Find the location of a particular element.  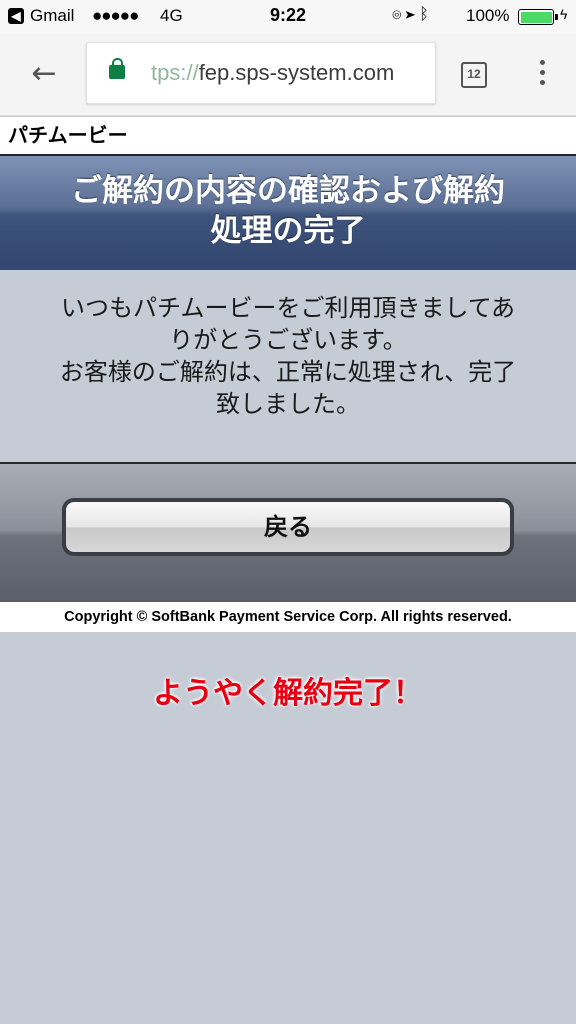

location-icon: ➤ is located at coordinates (412, 14).